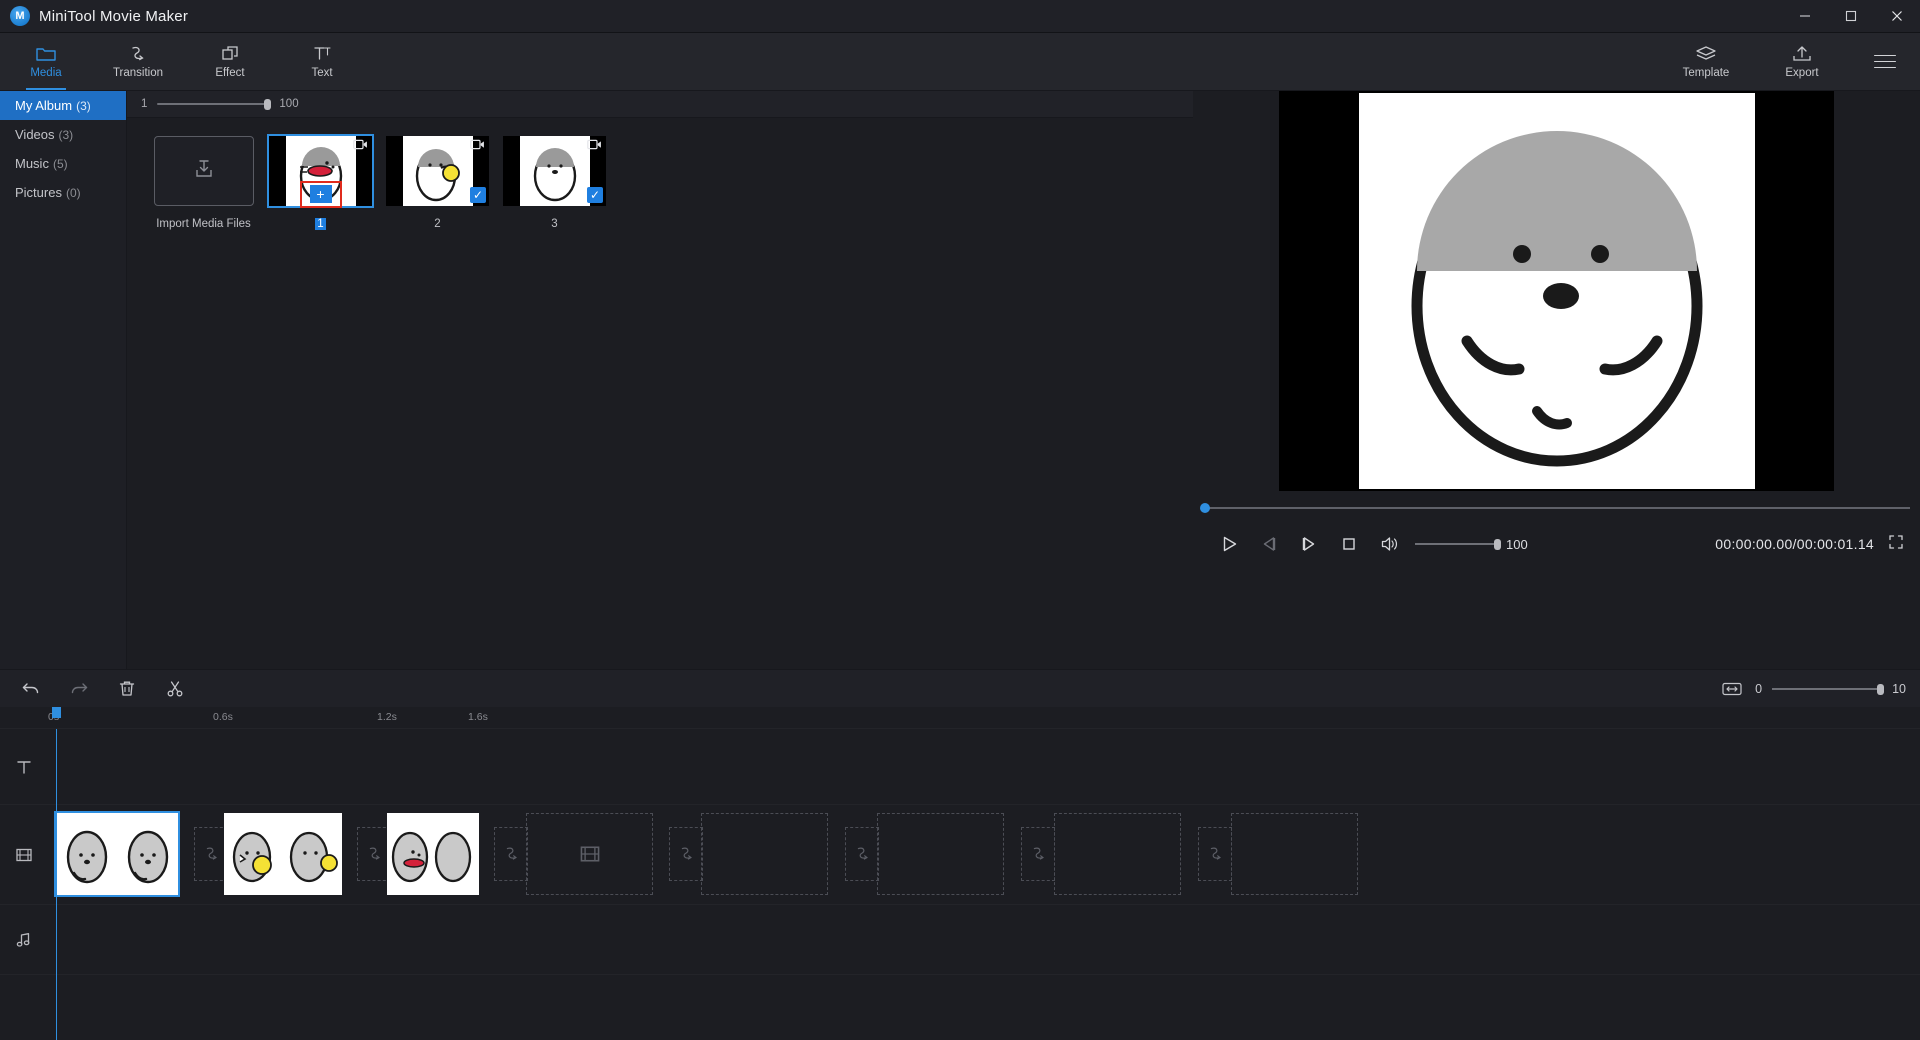 The width and height of the screenshot is (1920, 1040). What do you see at coordinates (1706, 61) in the screenshot?
I see `template-button: Template` at bounding box center [1706, 61].